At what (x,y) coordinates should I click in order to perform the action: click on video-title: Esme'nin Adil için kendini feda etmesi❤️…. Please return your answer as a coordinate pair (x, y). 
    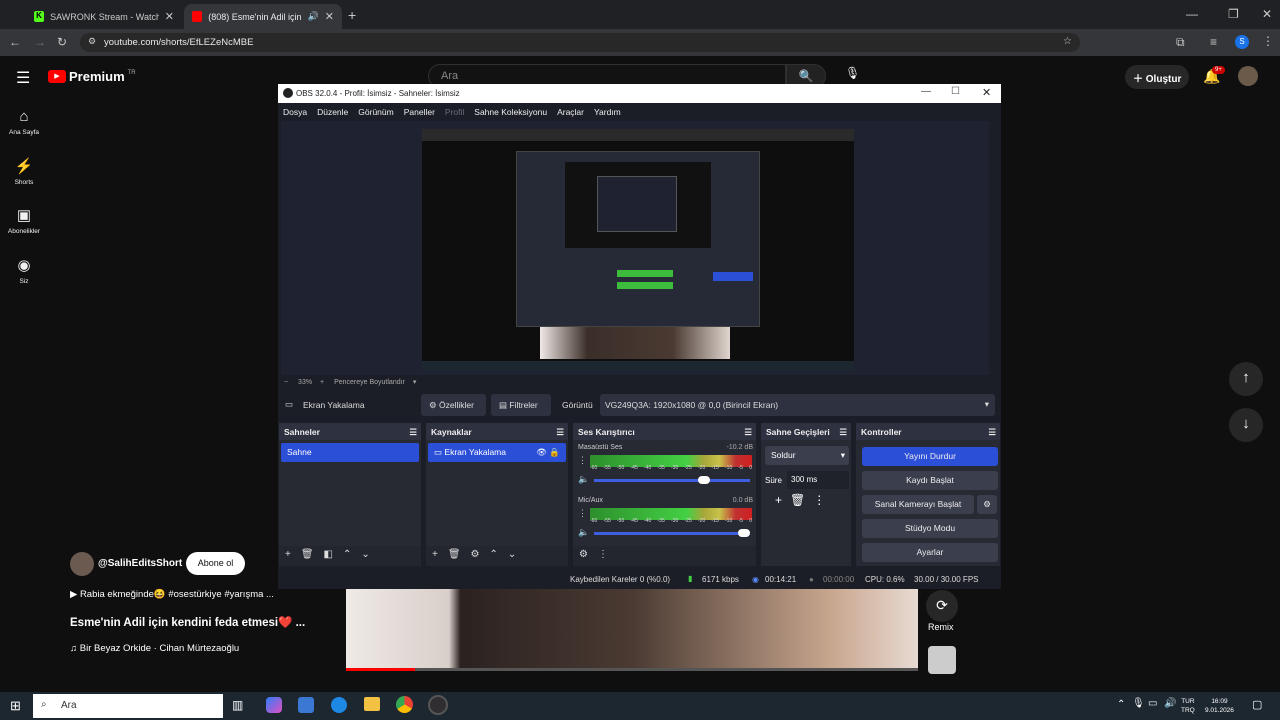
    Looking at the image, I should click on (187, 622).